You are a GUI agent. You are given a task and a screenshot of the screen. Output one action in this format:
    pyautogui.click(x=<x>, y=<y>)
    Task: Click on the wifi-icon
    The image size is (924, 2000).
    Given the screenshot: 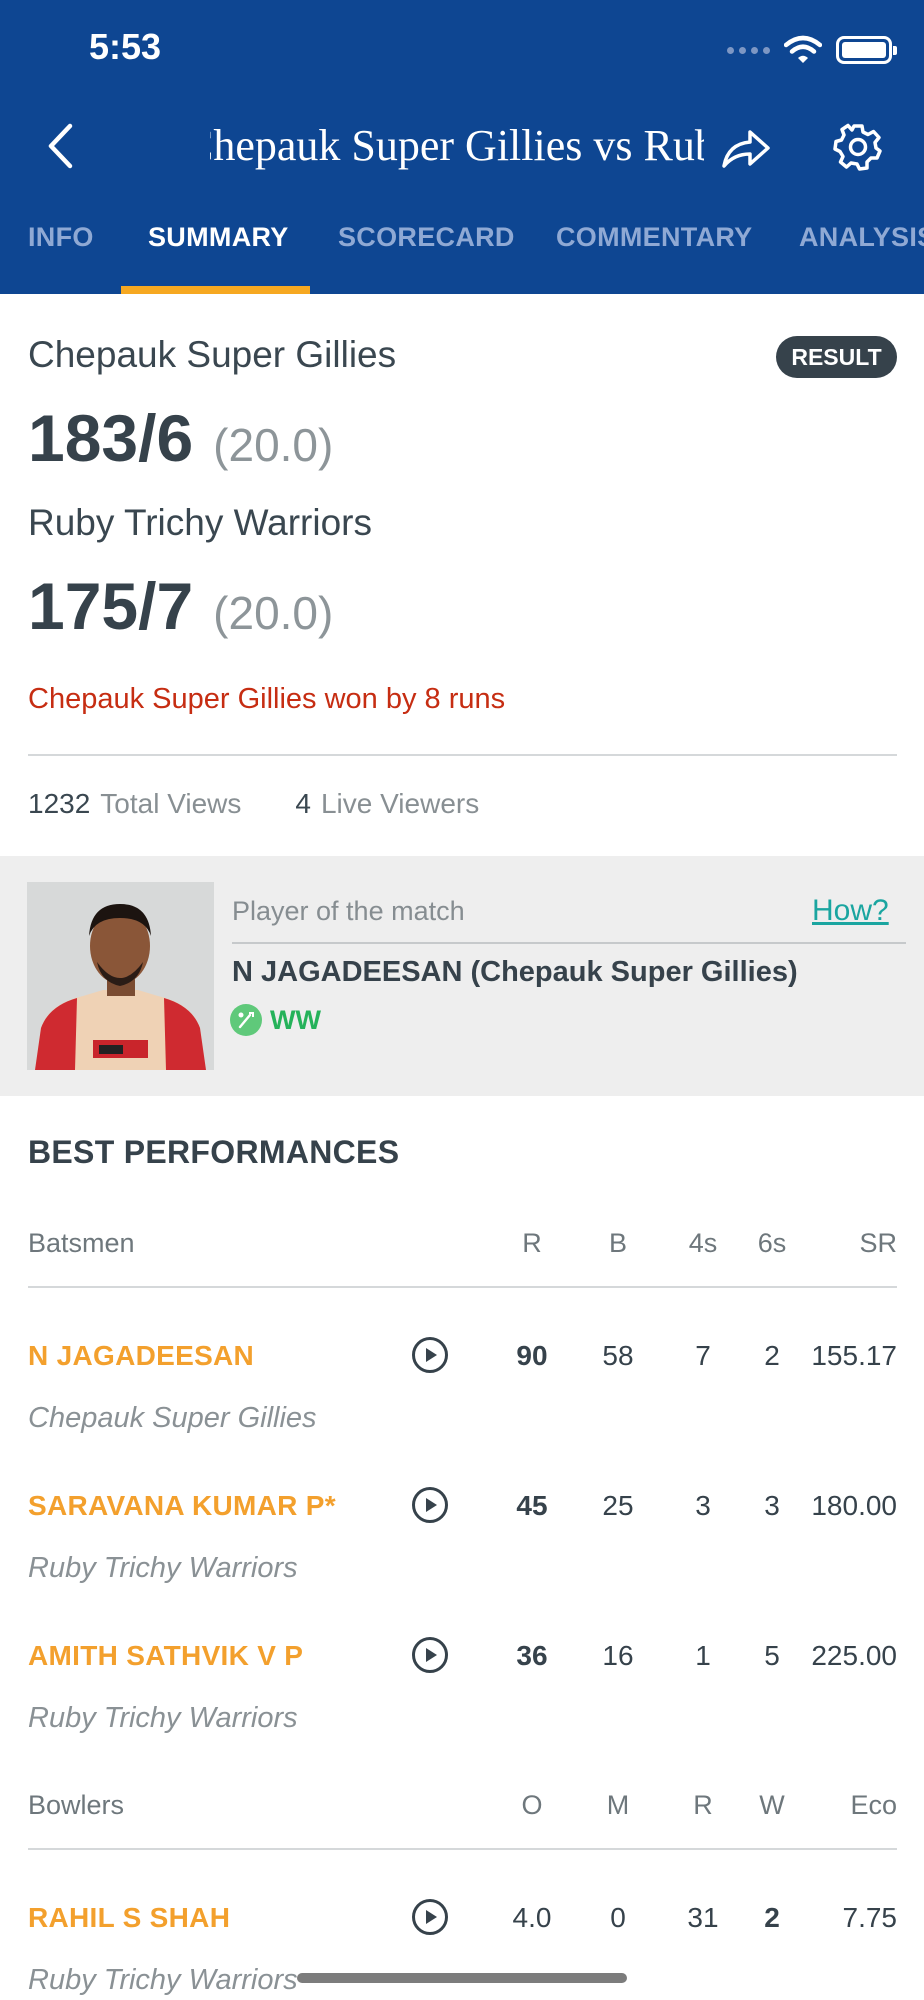 What is the action you would take?
    pyautogui.click(x=803, y=49)
    